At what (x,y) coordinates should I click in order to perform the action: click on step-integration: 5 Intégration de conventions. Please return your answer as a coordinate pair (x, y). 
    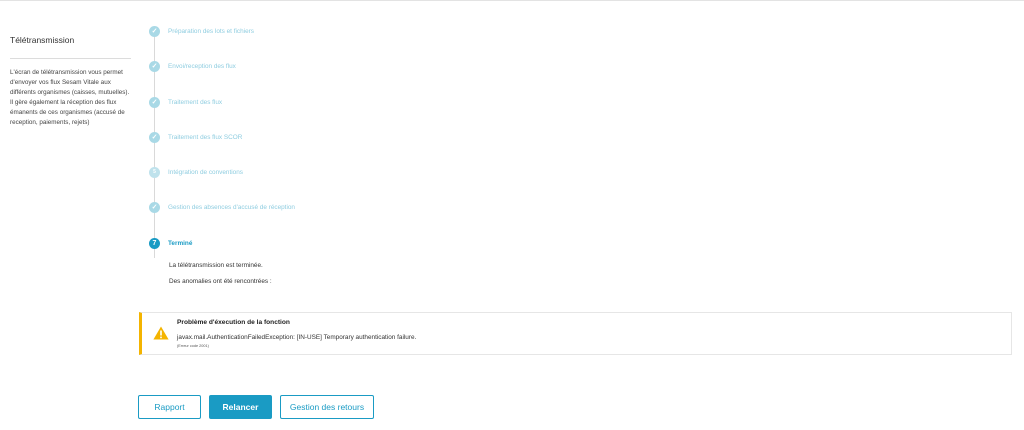
    Looking at the image, I should click on (196, 172).